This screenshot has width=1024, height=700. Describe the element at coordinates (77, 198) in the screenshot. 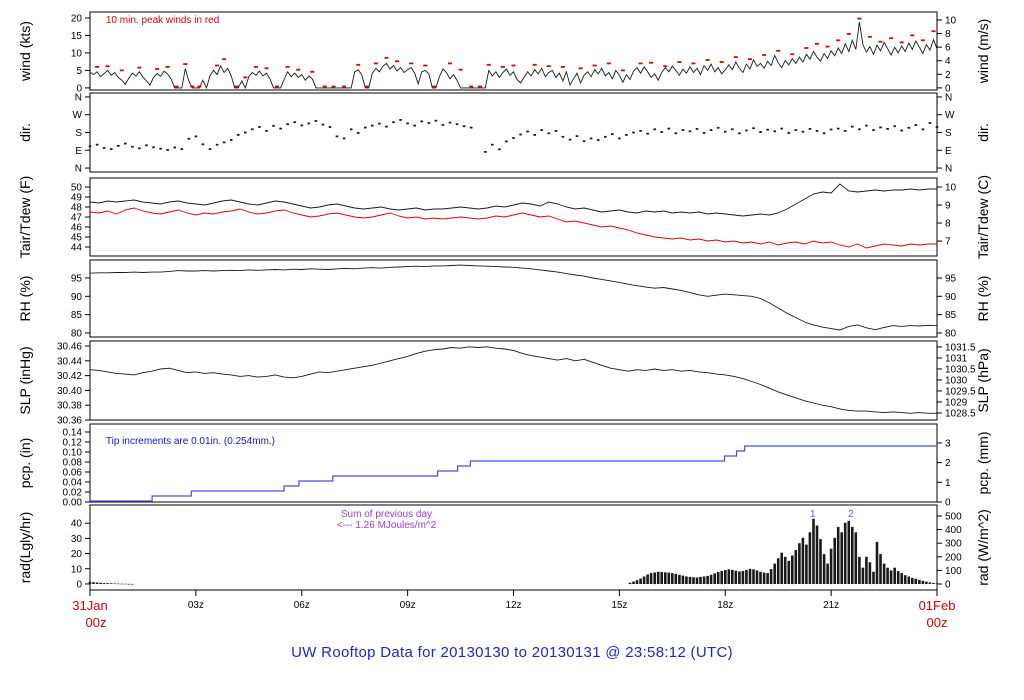

I see `tick-label-left-temperature: 49` at that location.